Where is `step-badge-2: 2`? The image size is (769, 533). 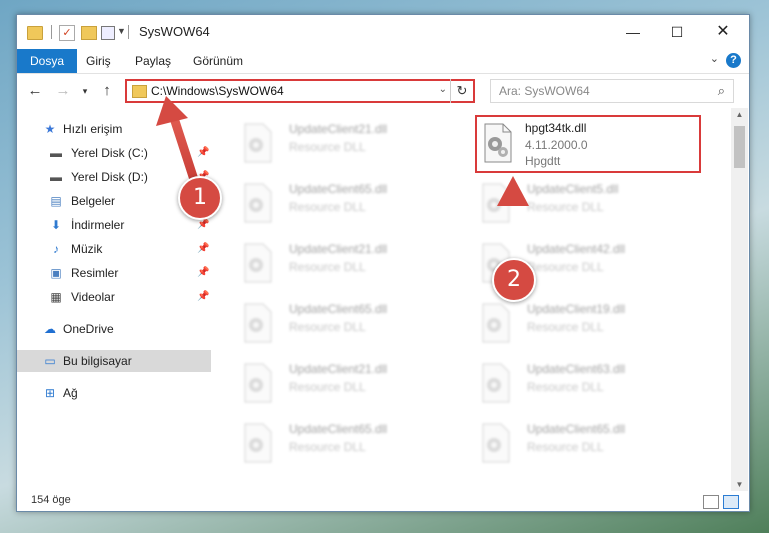
step-badge-2: 2 is located at coordinates (514, 280).